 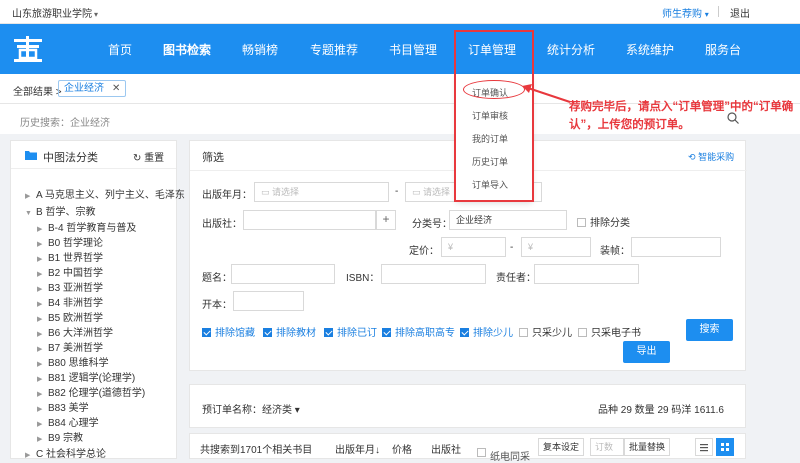 I want to click on reset-button: ↻ 重置, so click(x=148, y=156).